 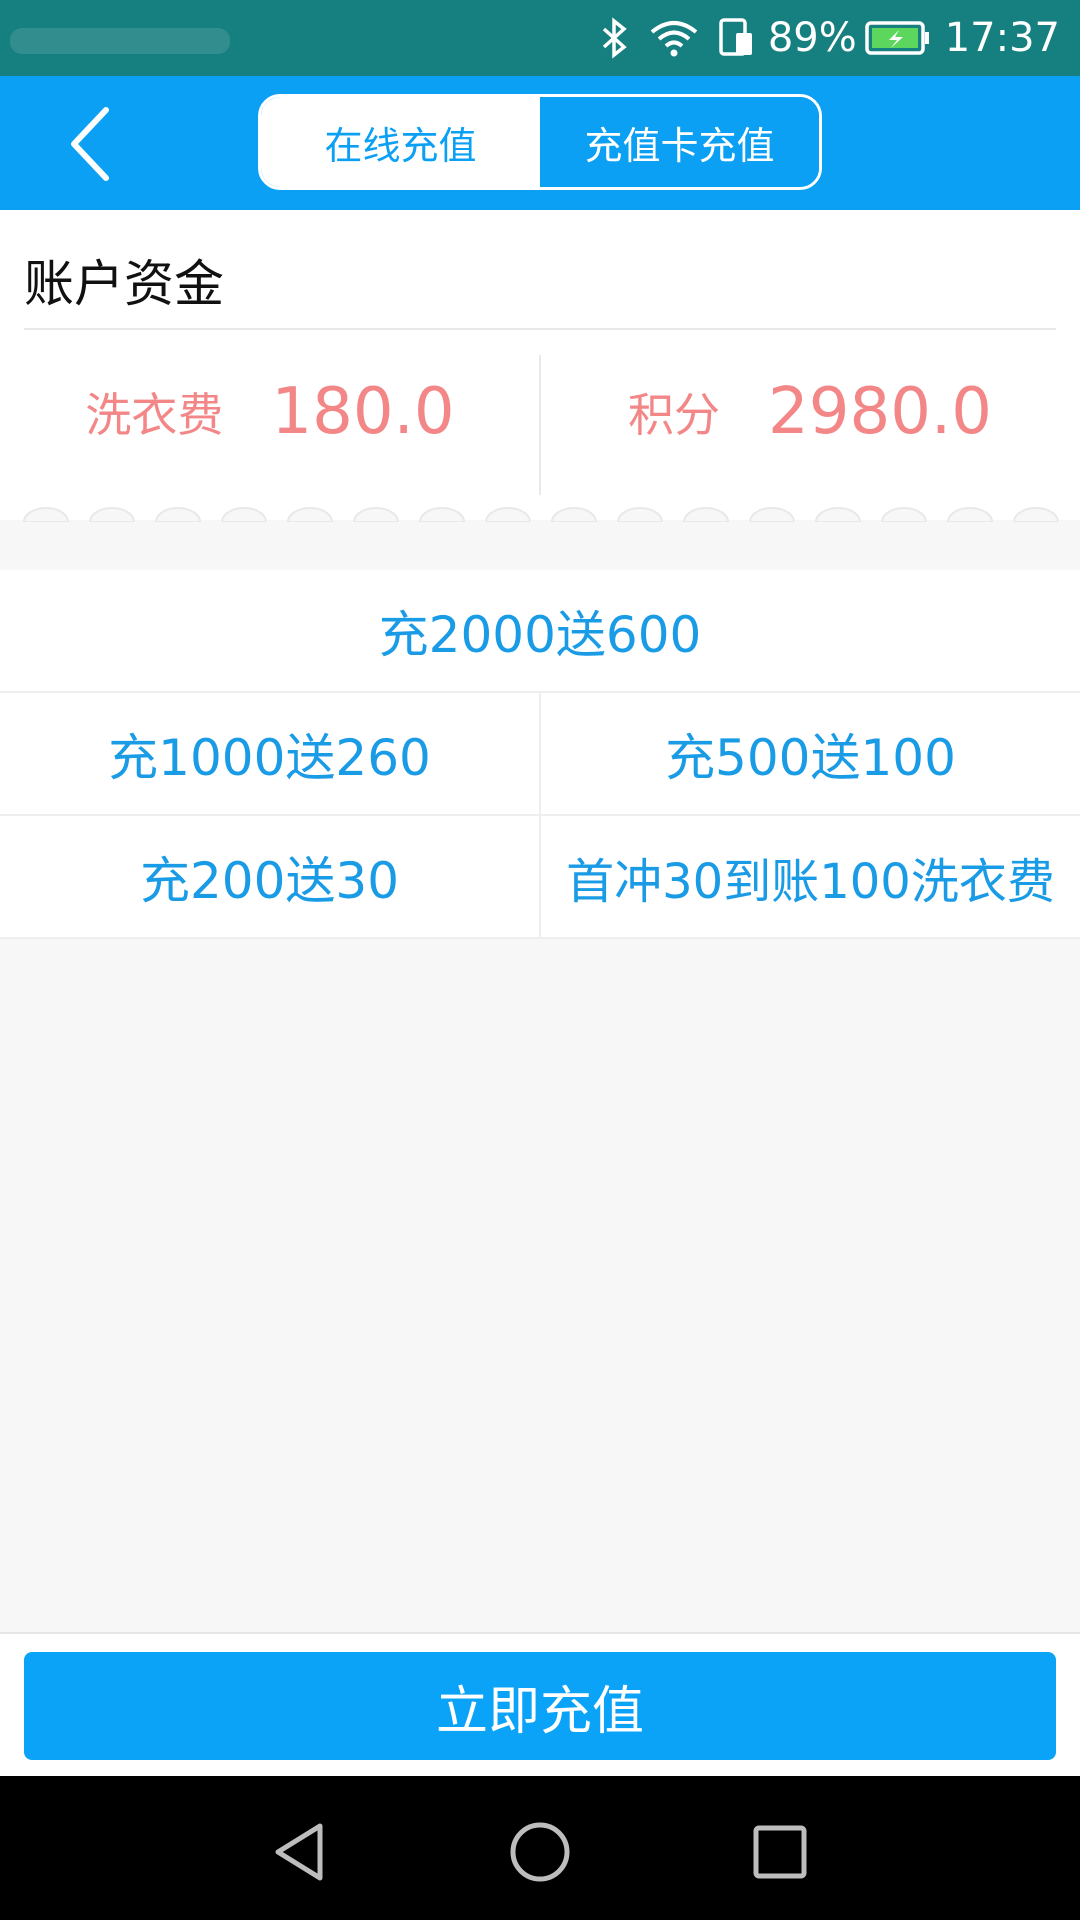 What do you see at coordinates (674, 415) in the screenshot?
I see `points-label: 积分` at bounding box center [674, 415].